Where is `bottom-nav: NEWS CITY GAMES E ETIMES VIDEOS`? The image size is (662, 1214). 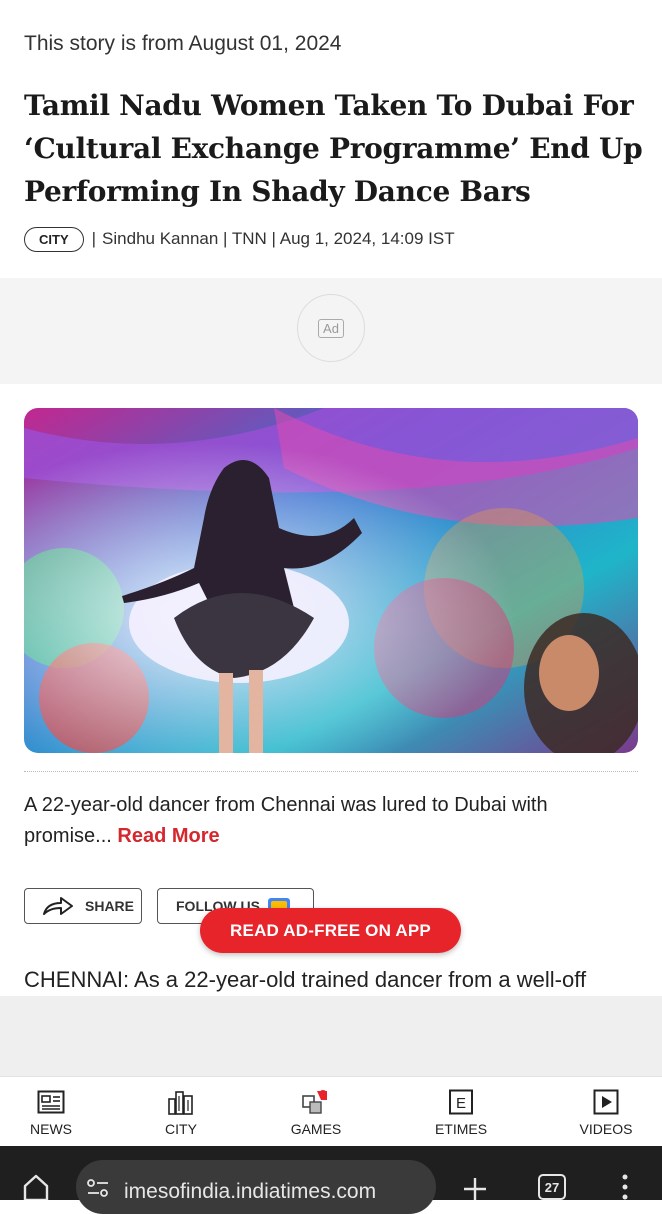 bottom-nav: NEWS CITY GAMES E ETIMES VIDEOS is located at coordinates (331, 1111).